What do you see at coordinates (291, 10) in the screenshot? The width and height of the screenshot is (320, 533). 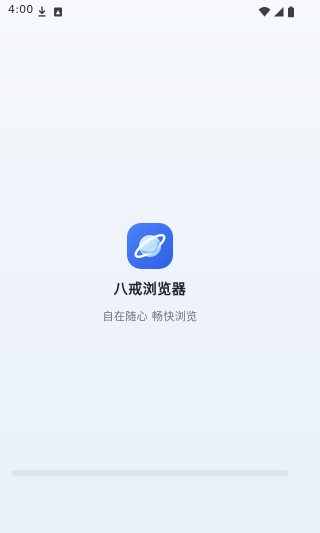 I see `battery-icon` at bounding box center [291, 10].